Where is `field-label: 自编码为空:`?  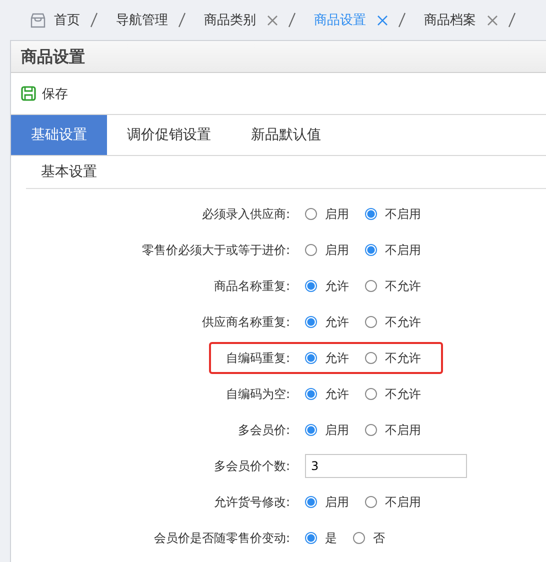 field-label: 自编码为空: is located at coordinates (257, 394).